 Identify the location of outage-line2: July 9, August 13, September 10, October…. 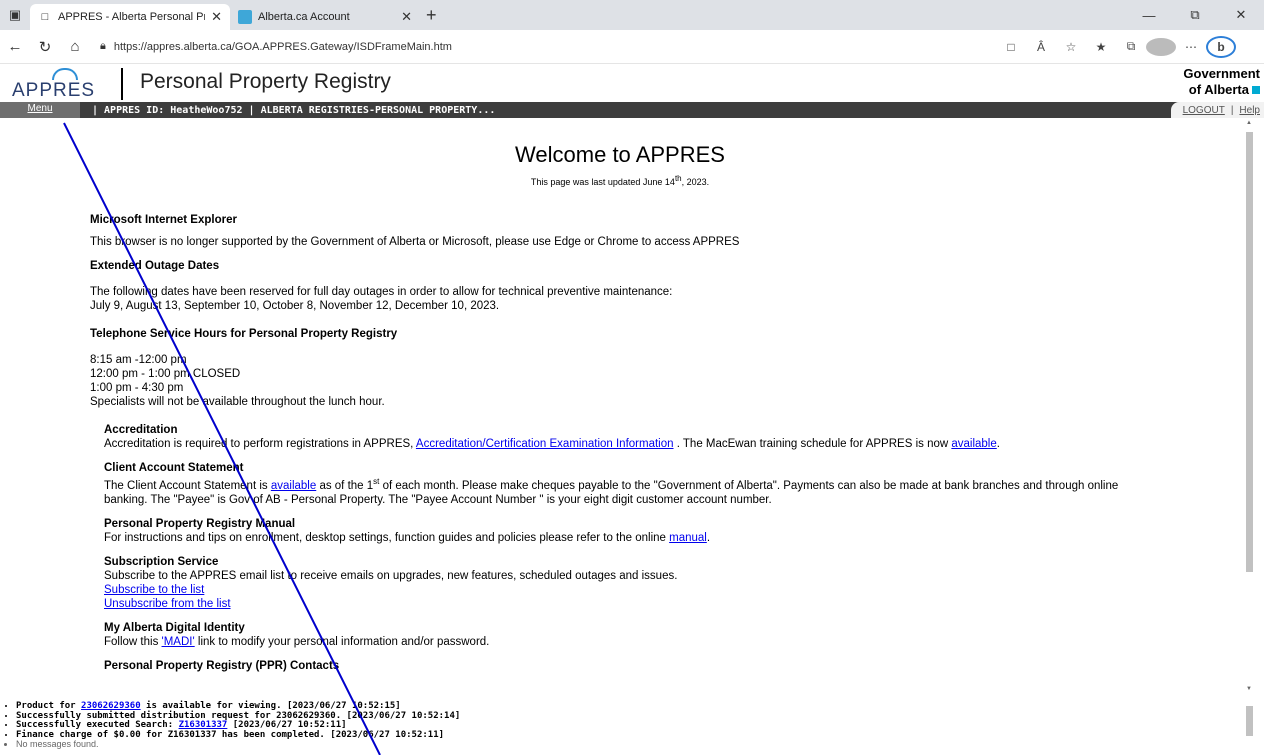
(295, 306).